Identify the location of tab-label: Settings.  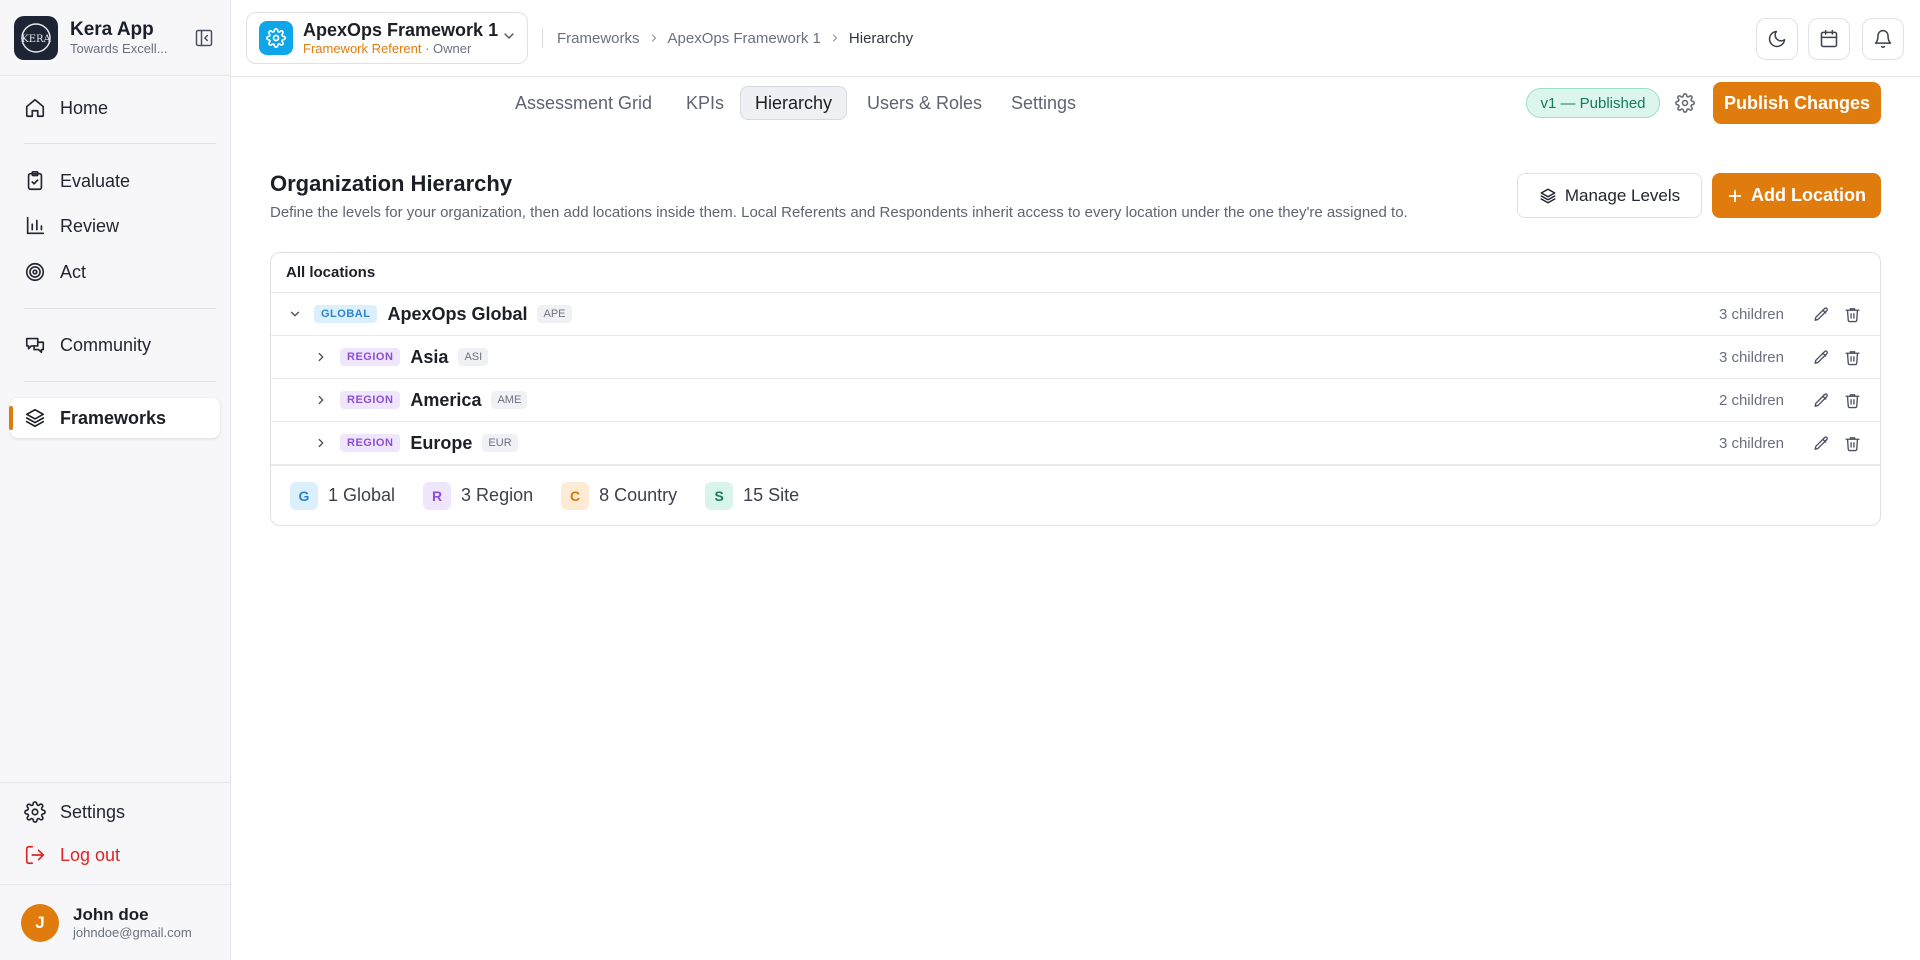
(1044, 102).